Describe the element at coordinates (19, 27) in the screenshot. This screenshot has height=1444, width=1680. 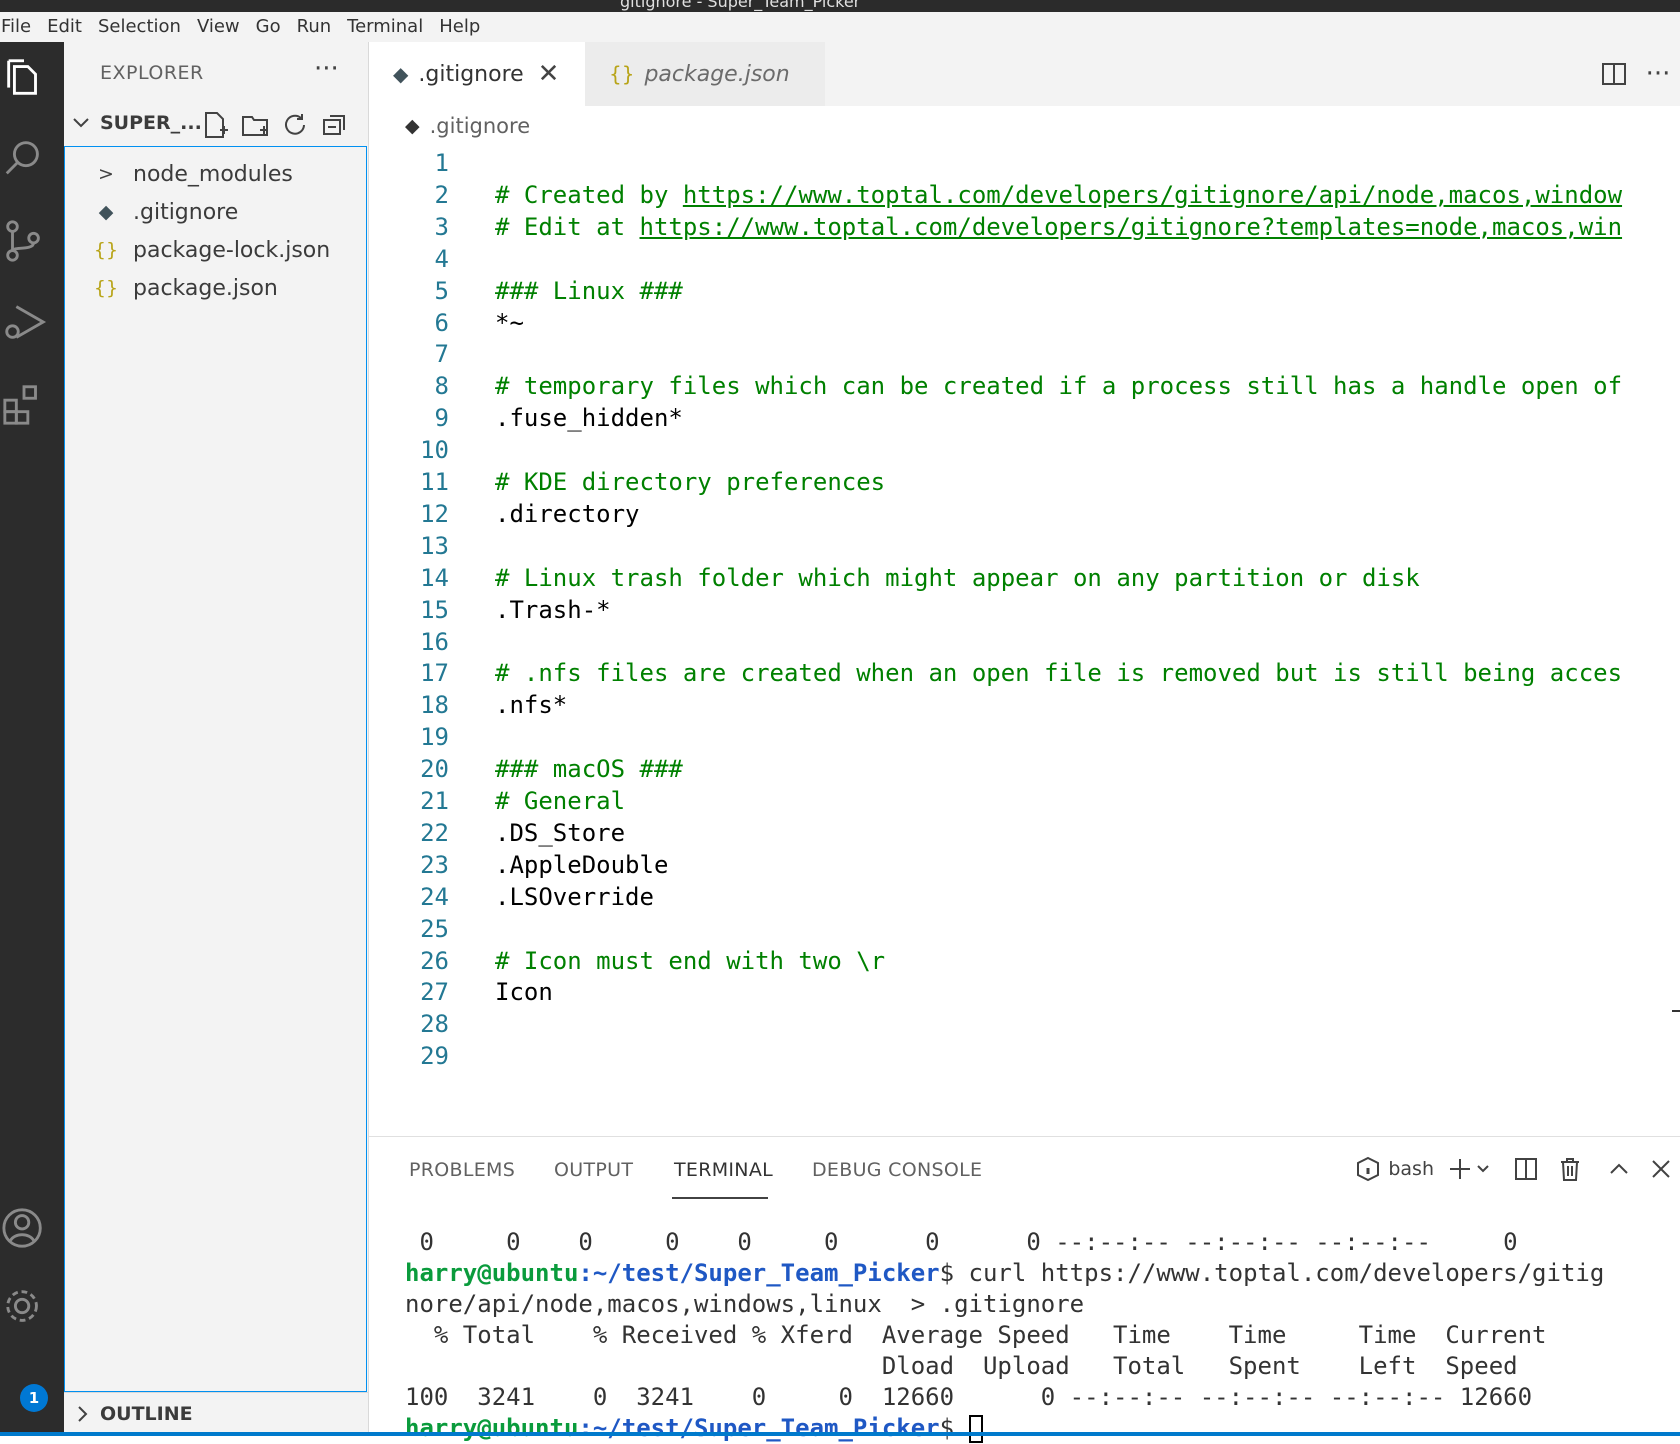
I see `menu-file: File` at that location.